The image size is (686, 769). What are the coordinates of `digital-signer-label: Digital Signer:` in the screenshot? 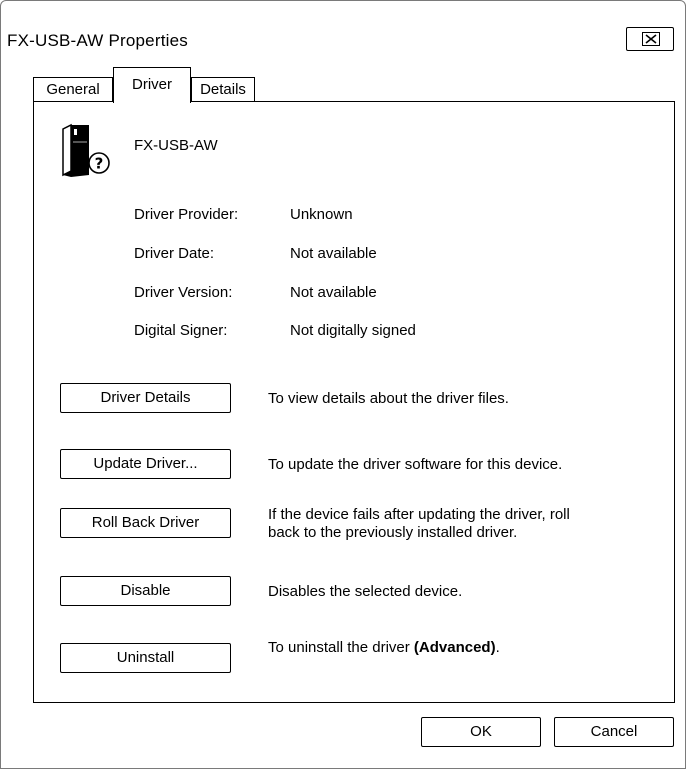 It's located at (181, 330).